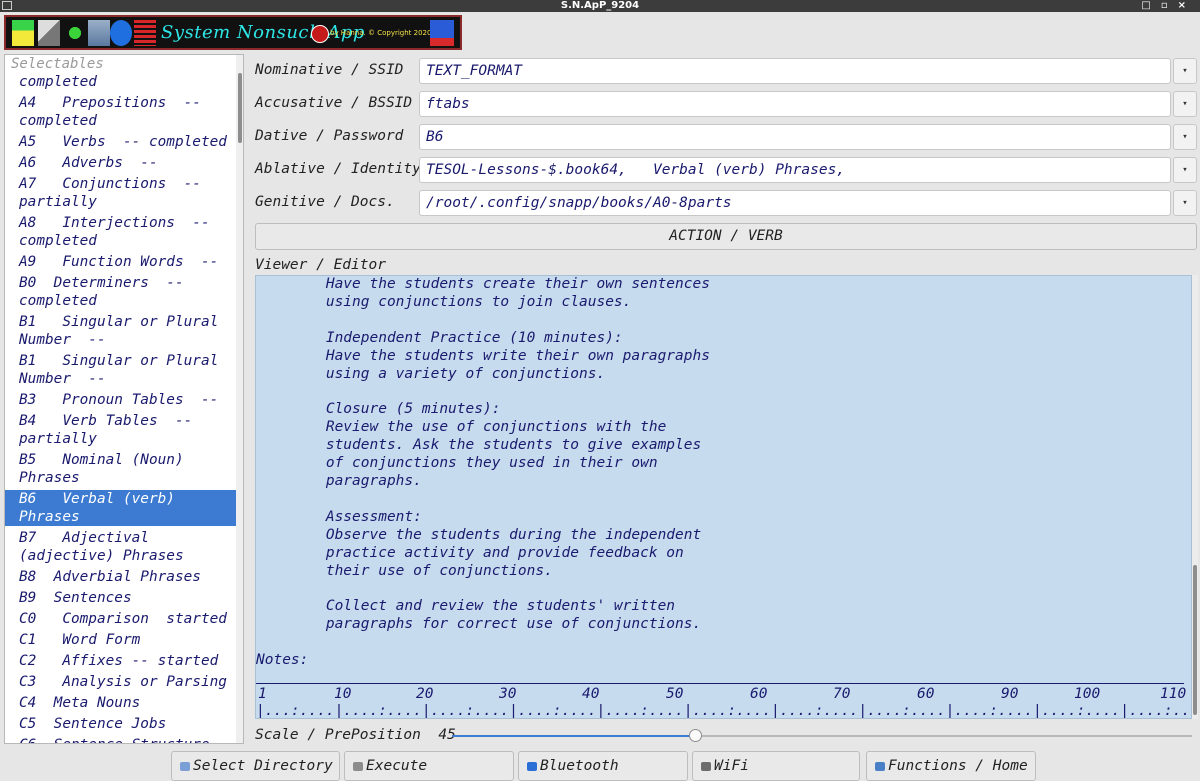  What do you see at coordinates (338, 735) in the screenshot?
I see `scale-label-text: Scale / PrePosition` at bounding box center [338, 735].